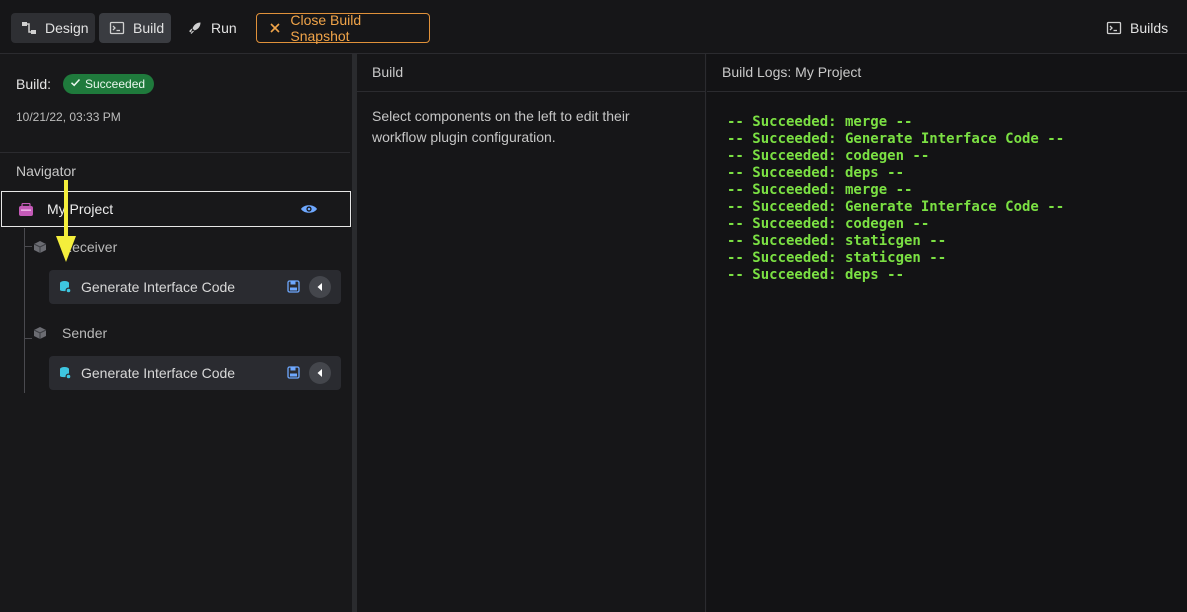 The height and width of the screenshot is (612, 1187). What do you see at coordinates (29, 28) in the screenshot?
I see `diagram-icon` at bounding box center [29, 28].